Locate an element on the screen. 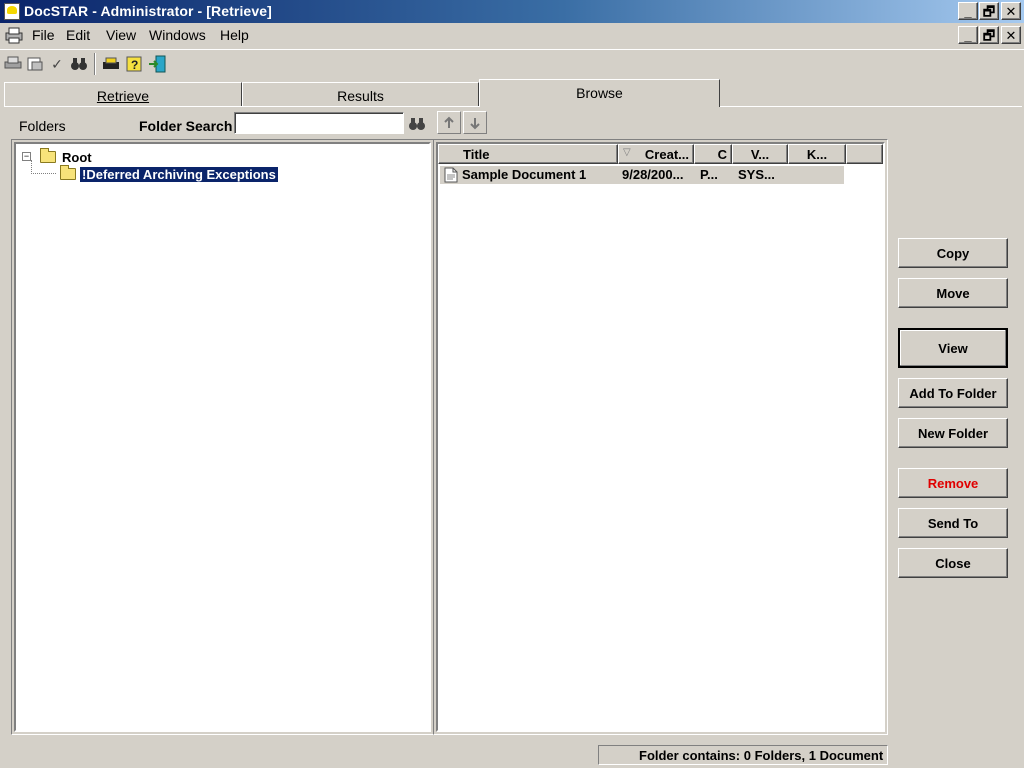 The width and height of the screenshot is (1024, 768). tab-retrieve: Retrieve is located at coordinates (123, 94).